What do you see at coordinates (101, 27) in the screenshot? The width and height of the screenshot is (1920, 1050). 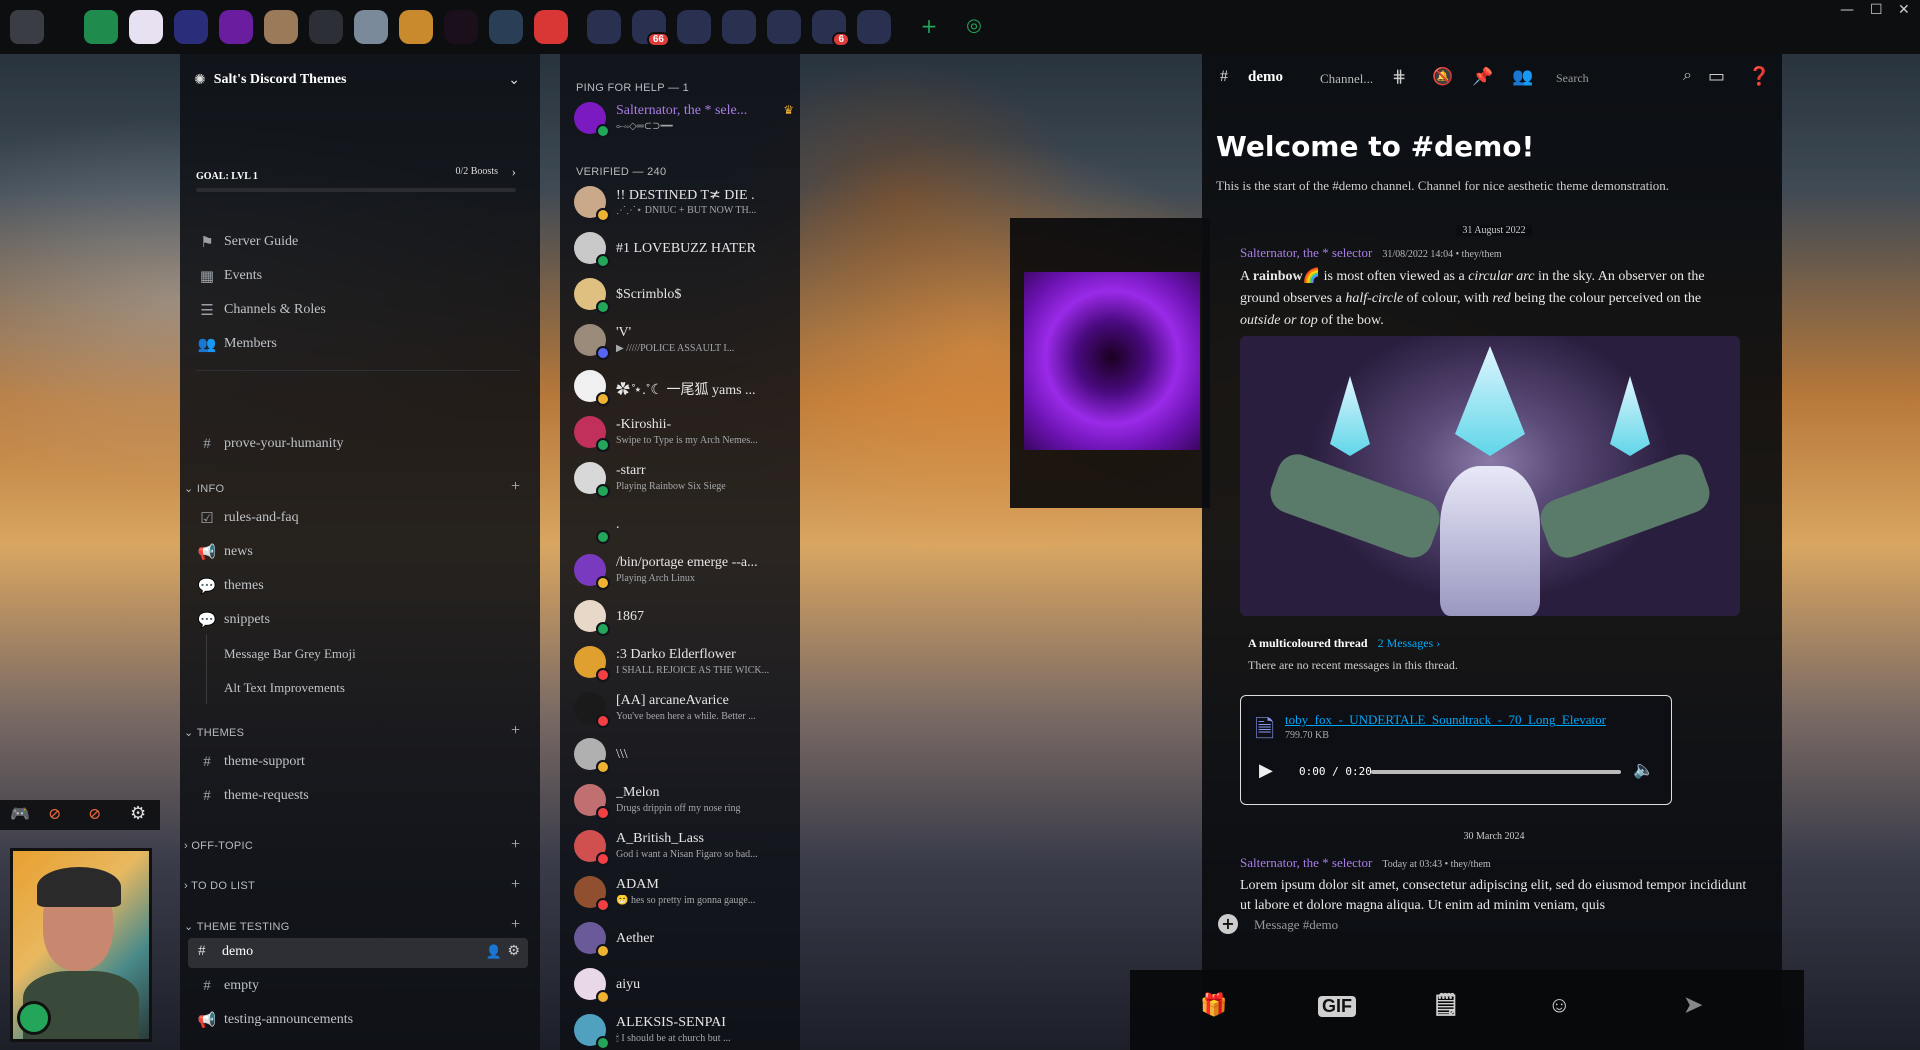 I see `folder-icon` at bounding box center [101, 27].